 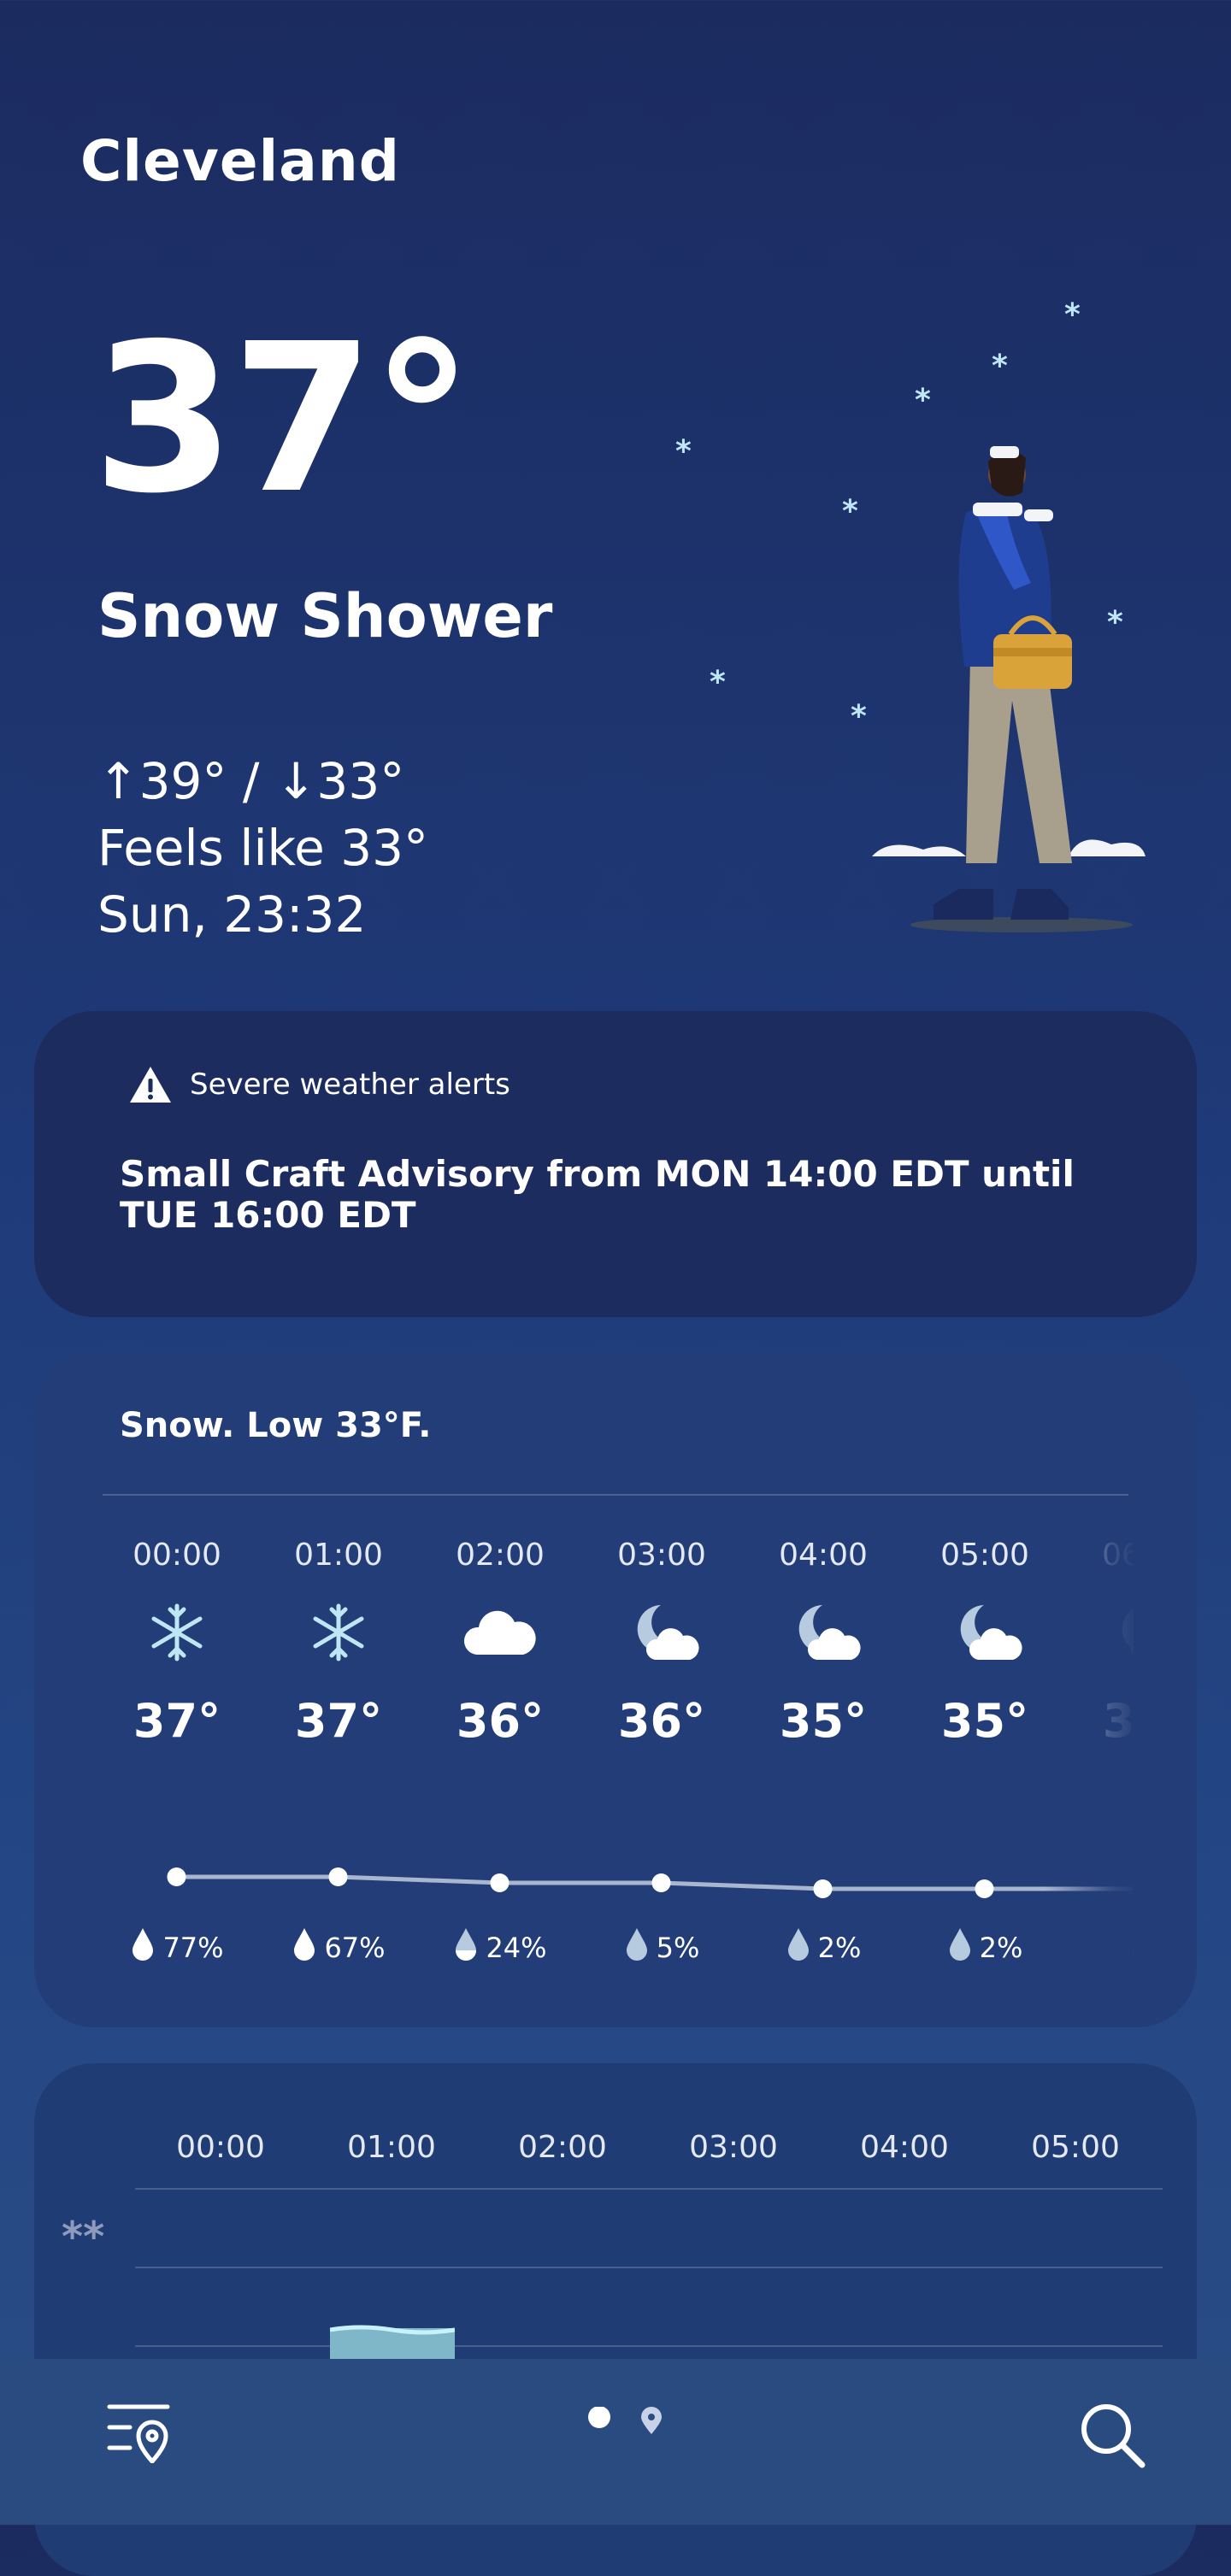 I want to click on hour-time: 04:00, so click(x=823, y=1555).